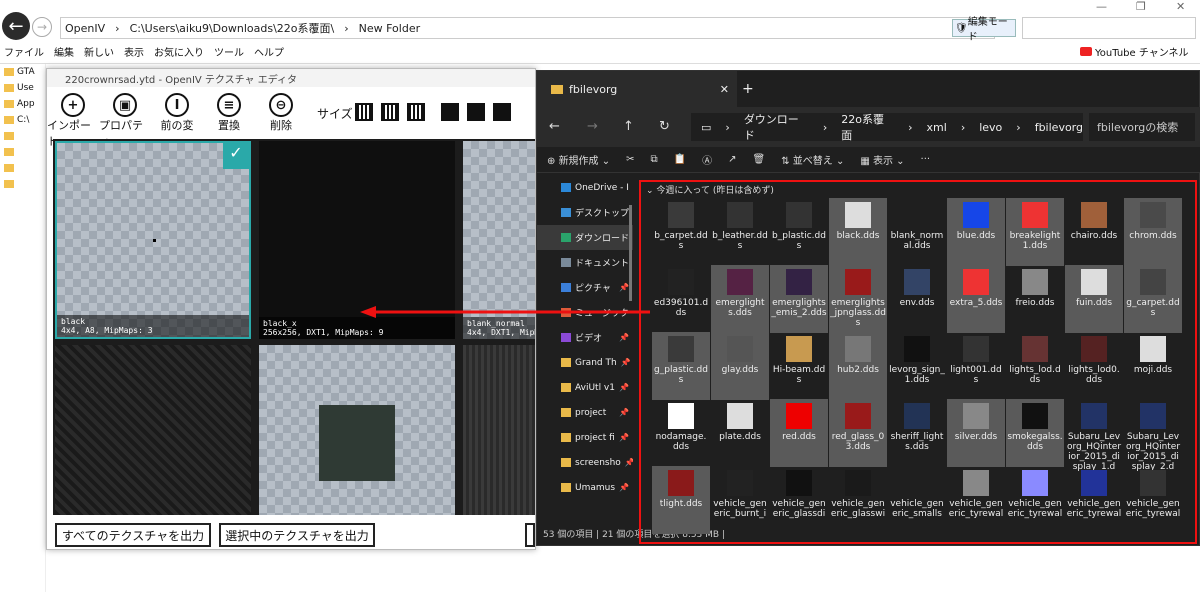 The width and height of the screenshot is (1200, 592). Describe the element at coordinates (858, 299) in the screenshot. I see `file-item: emerglights_jpnglass.dds` at that location.